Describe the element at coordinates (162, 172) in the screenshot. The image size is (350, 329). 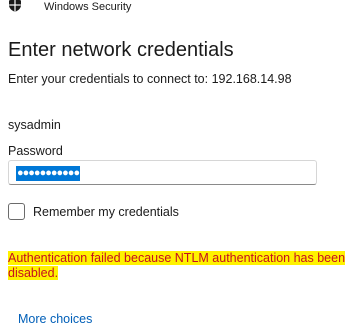
I see `password-input: ●●●●●●●●●●●` at that location.